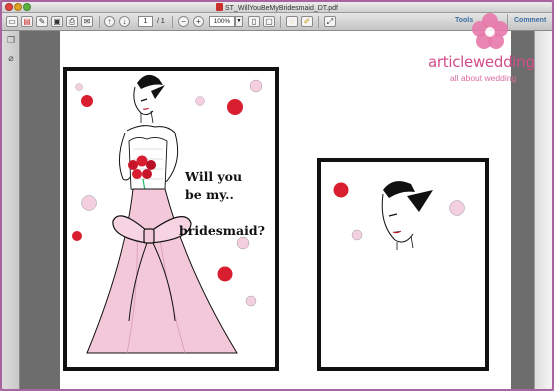 Image resolution: width=554 pixels, height=391 pixels. What do you see at coordinates (222, 230) in the screenshot?
I see `invitation-line-3: bridesmaid?` at bounding box center [222, 230].